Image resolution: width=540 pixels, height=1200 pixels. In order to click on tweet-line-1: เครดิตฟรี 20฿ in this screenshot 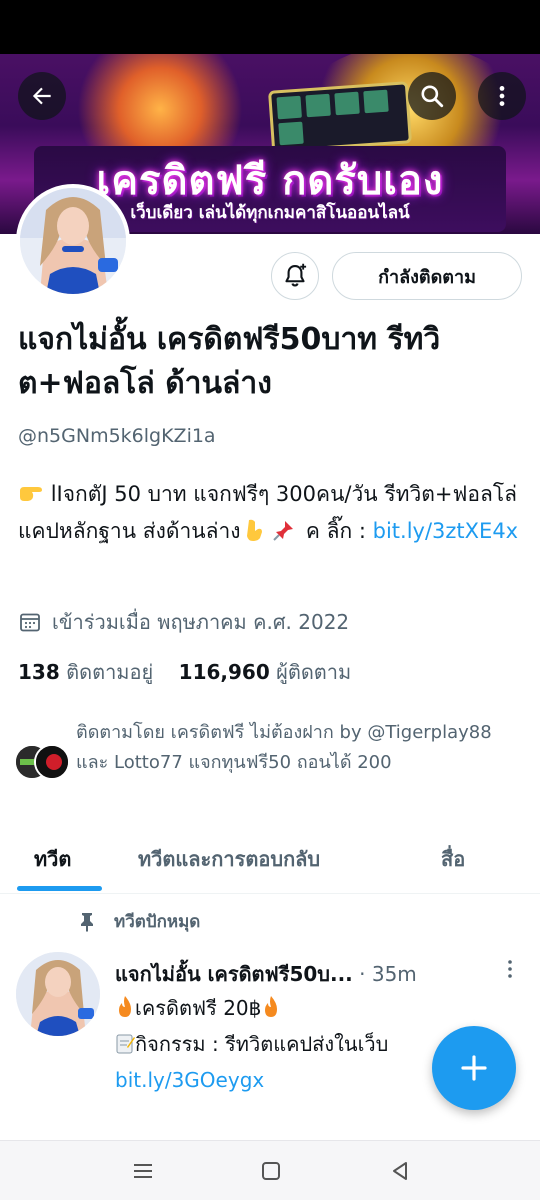, I will do `click(325, 1008)`.